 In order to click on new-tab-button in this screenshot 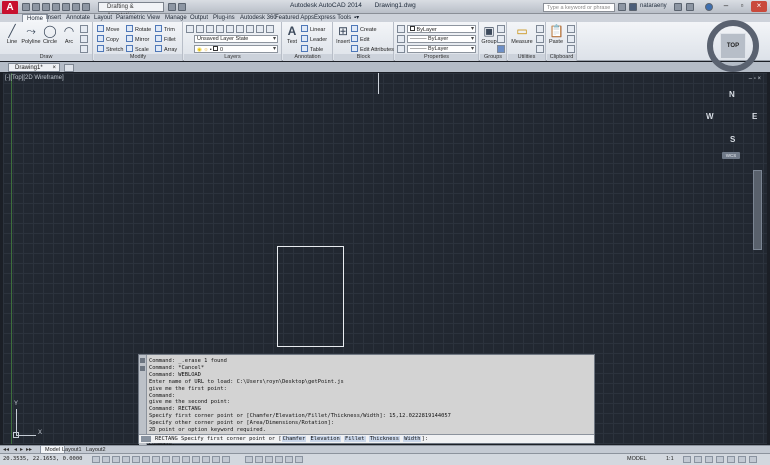, I will do `click(69, 68)`.